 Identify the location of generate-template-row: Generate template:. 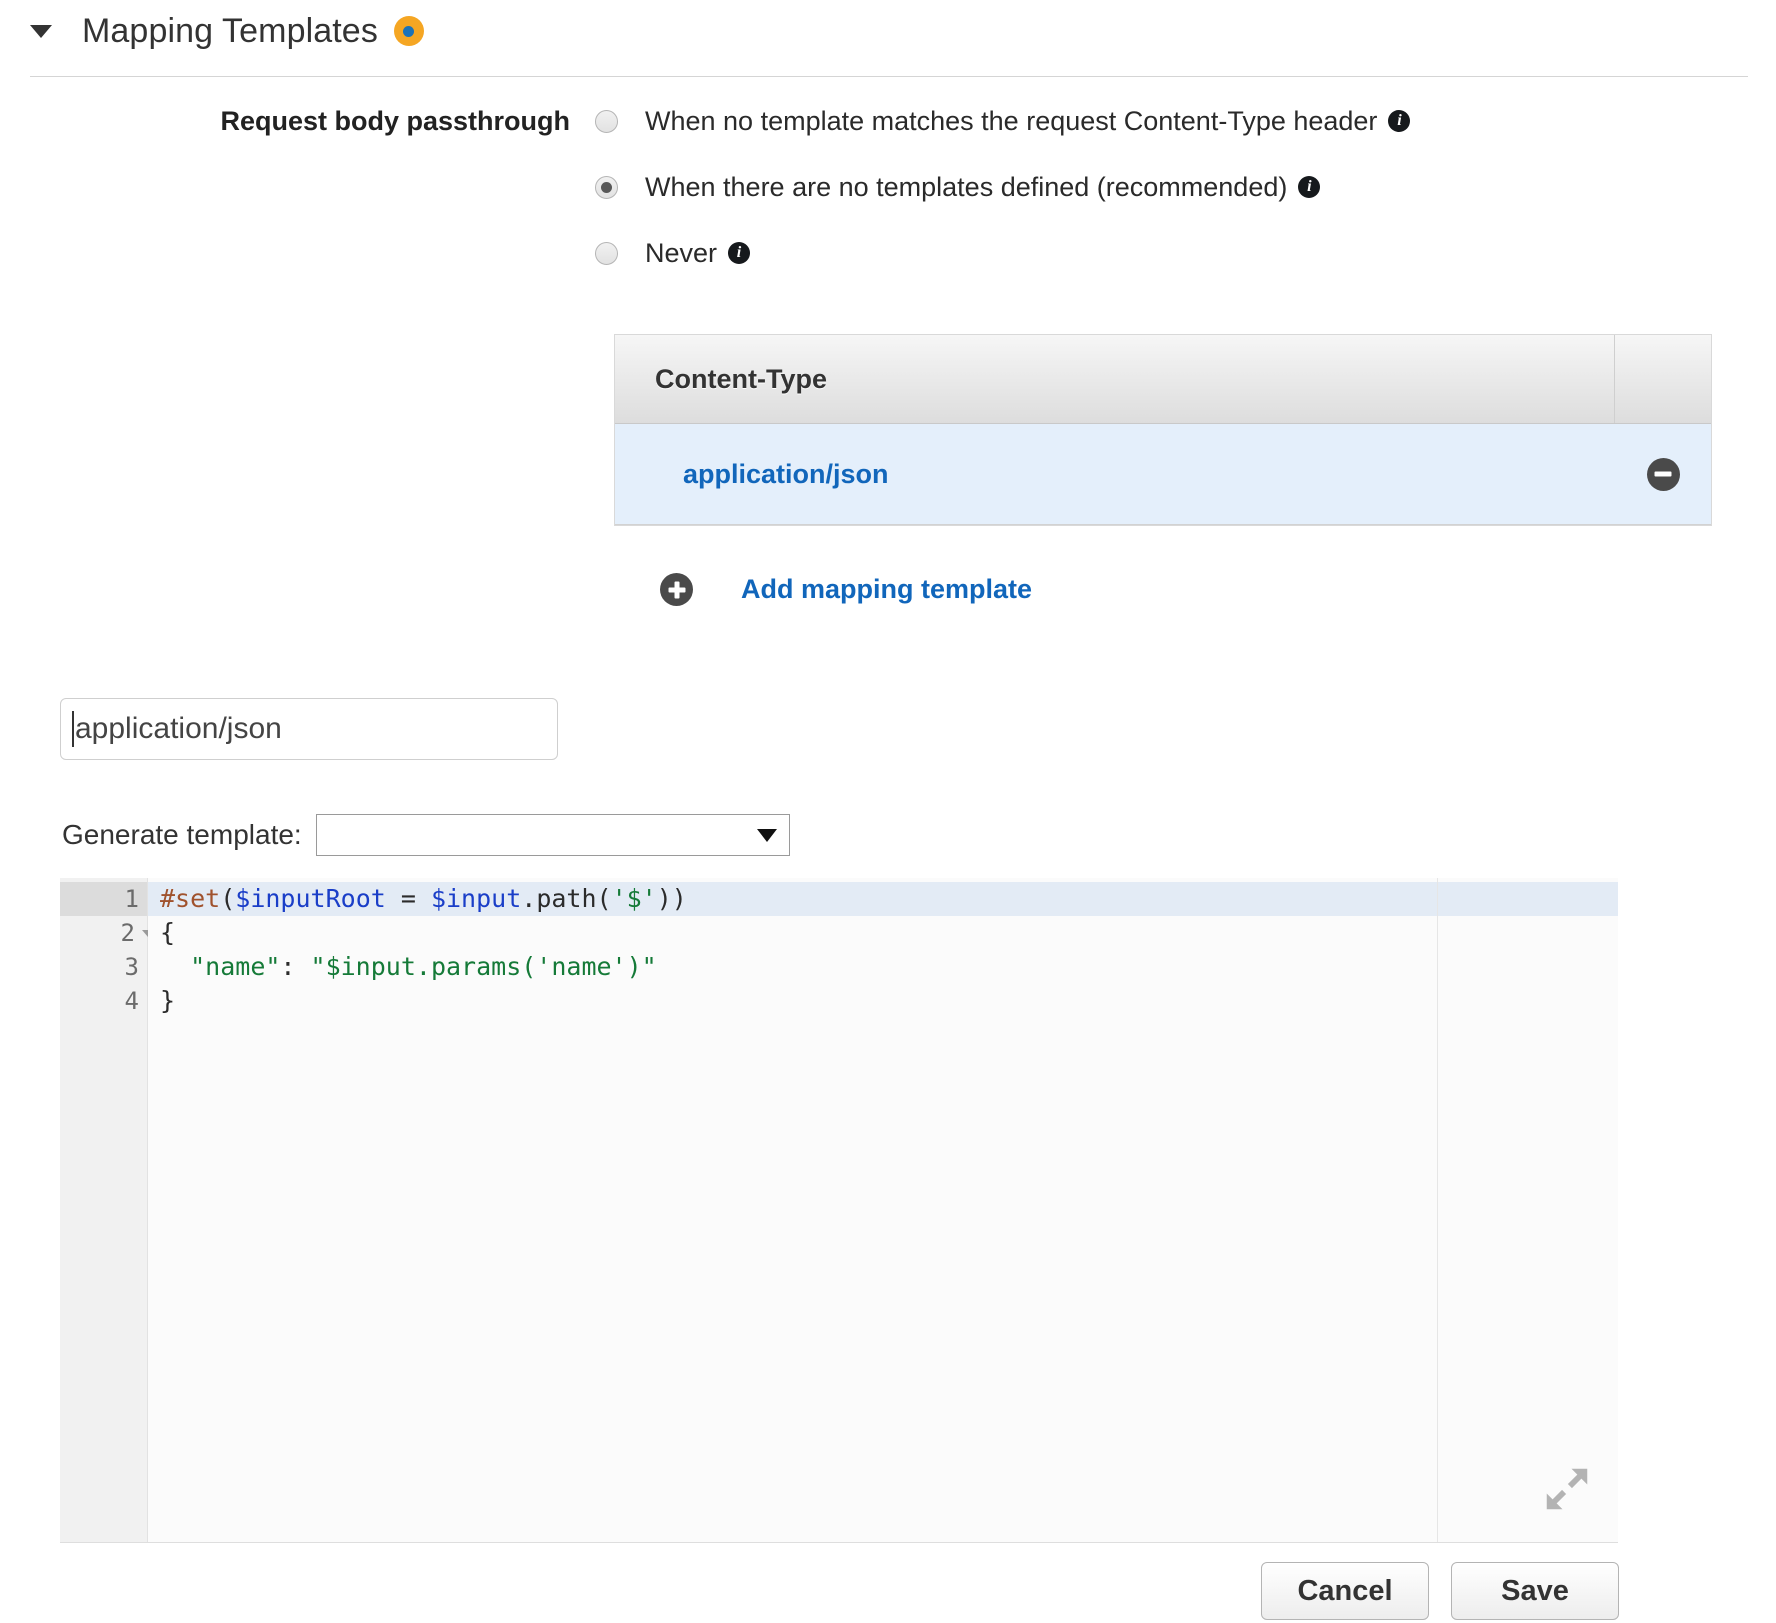
(426, 835).